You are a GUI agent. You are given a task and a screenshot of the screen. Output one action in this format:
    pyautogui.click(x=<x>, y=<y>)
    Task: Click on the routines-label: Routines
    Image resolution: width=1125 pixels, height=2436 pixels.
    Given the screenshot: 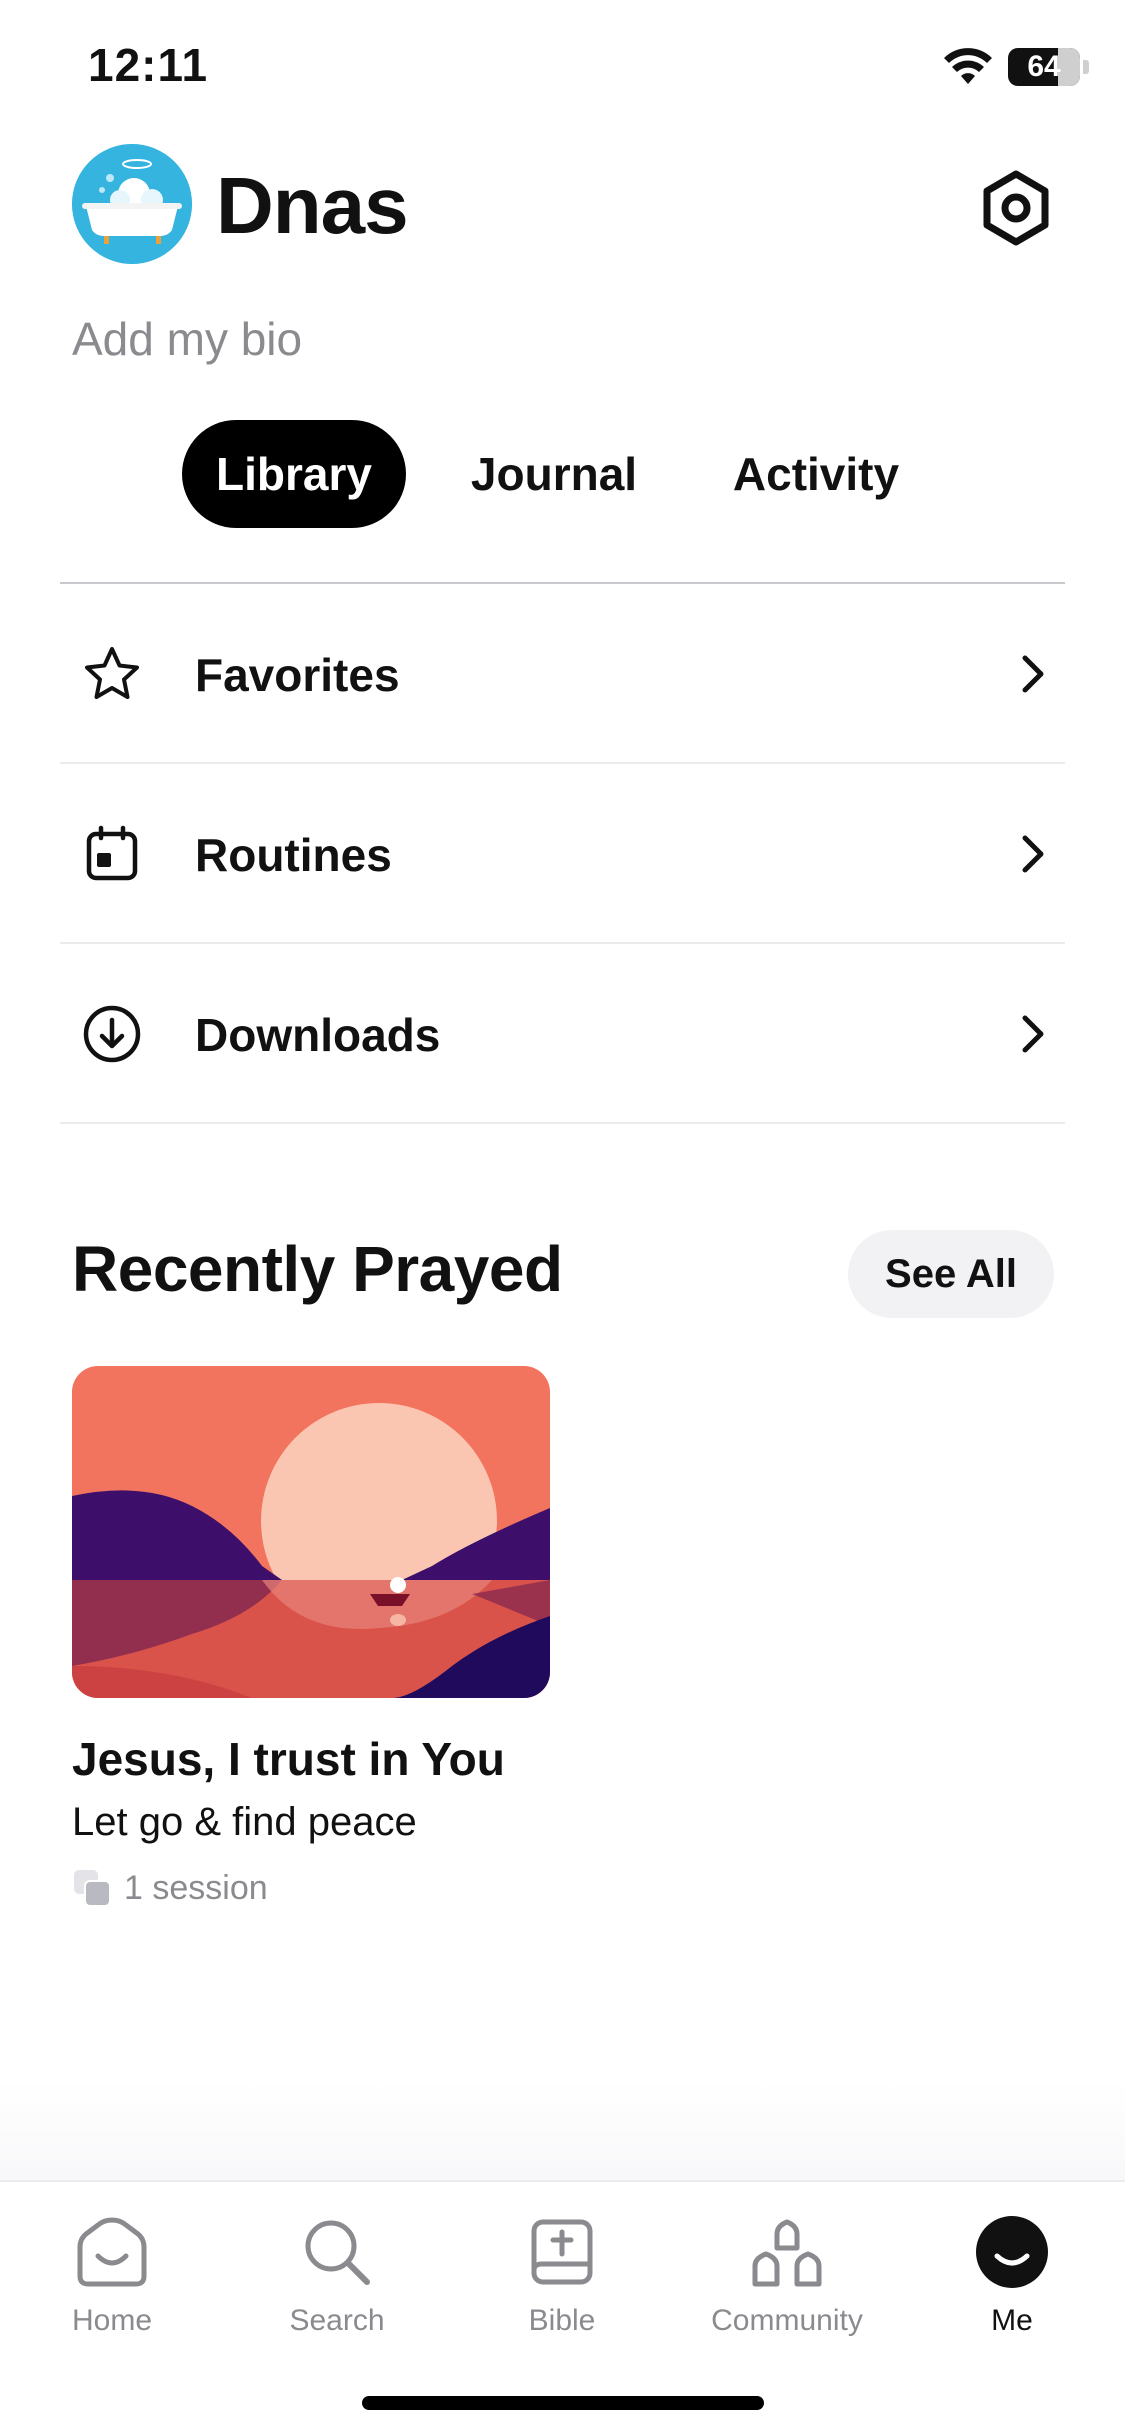 What is the action you would take?
    pyautogui.click(x=293, y=855)
    